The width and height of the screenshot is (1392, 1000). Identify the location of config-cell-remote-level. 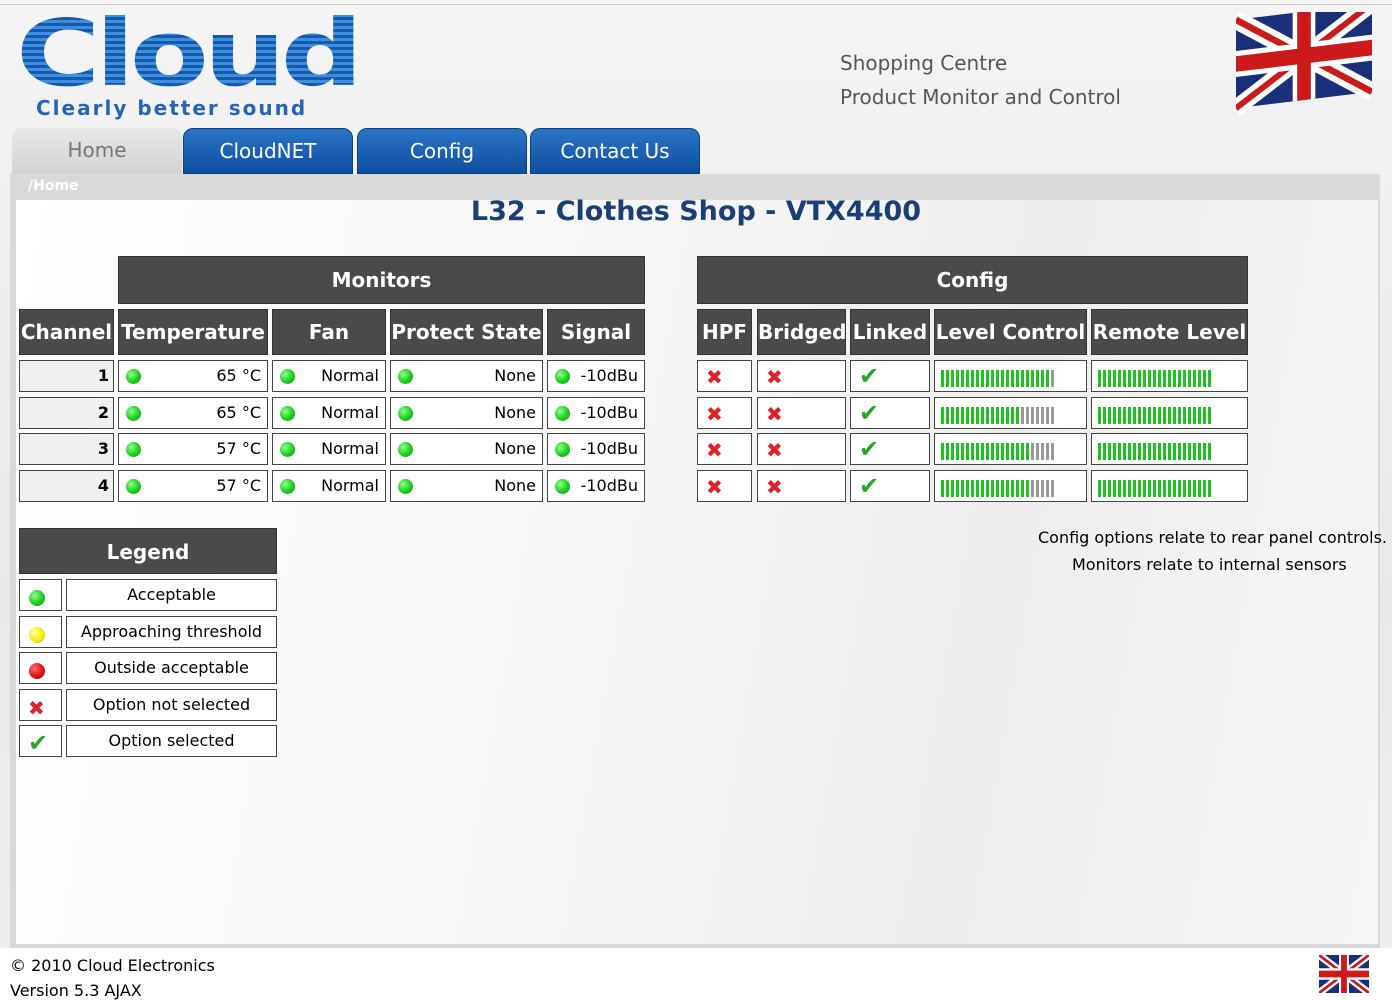
(1169, 412).